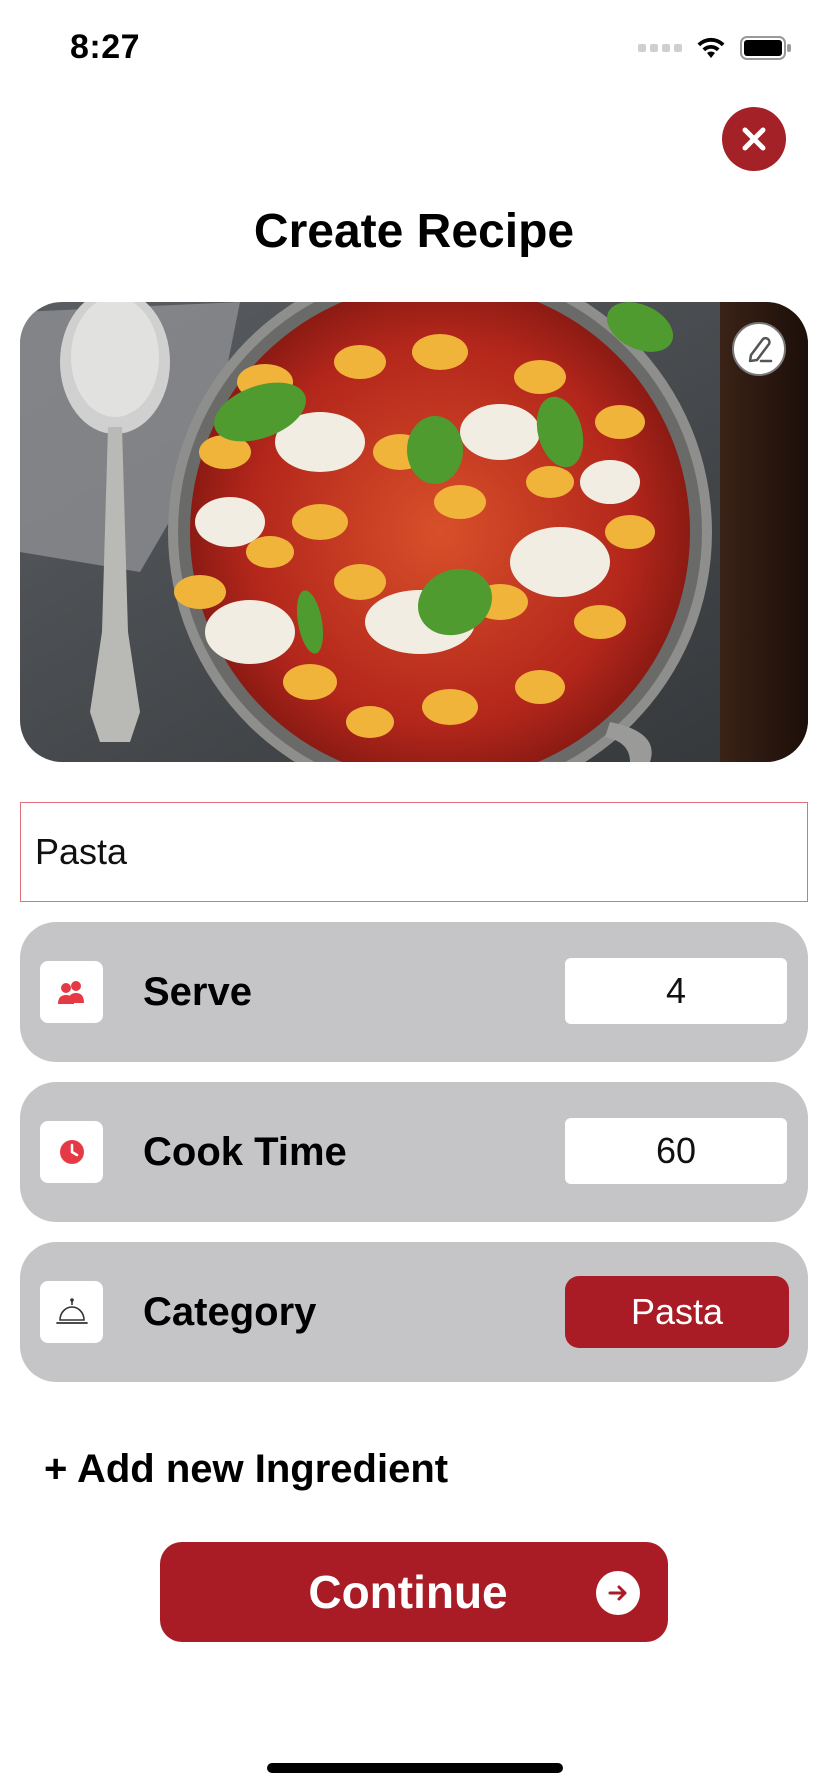  I want to click on status-icons, so click(715, 48).